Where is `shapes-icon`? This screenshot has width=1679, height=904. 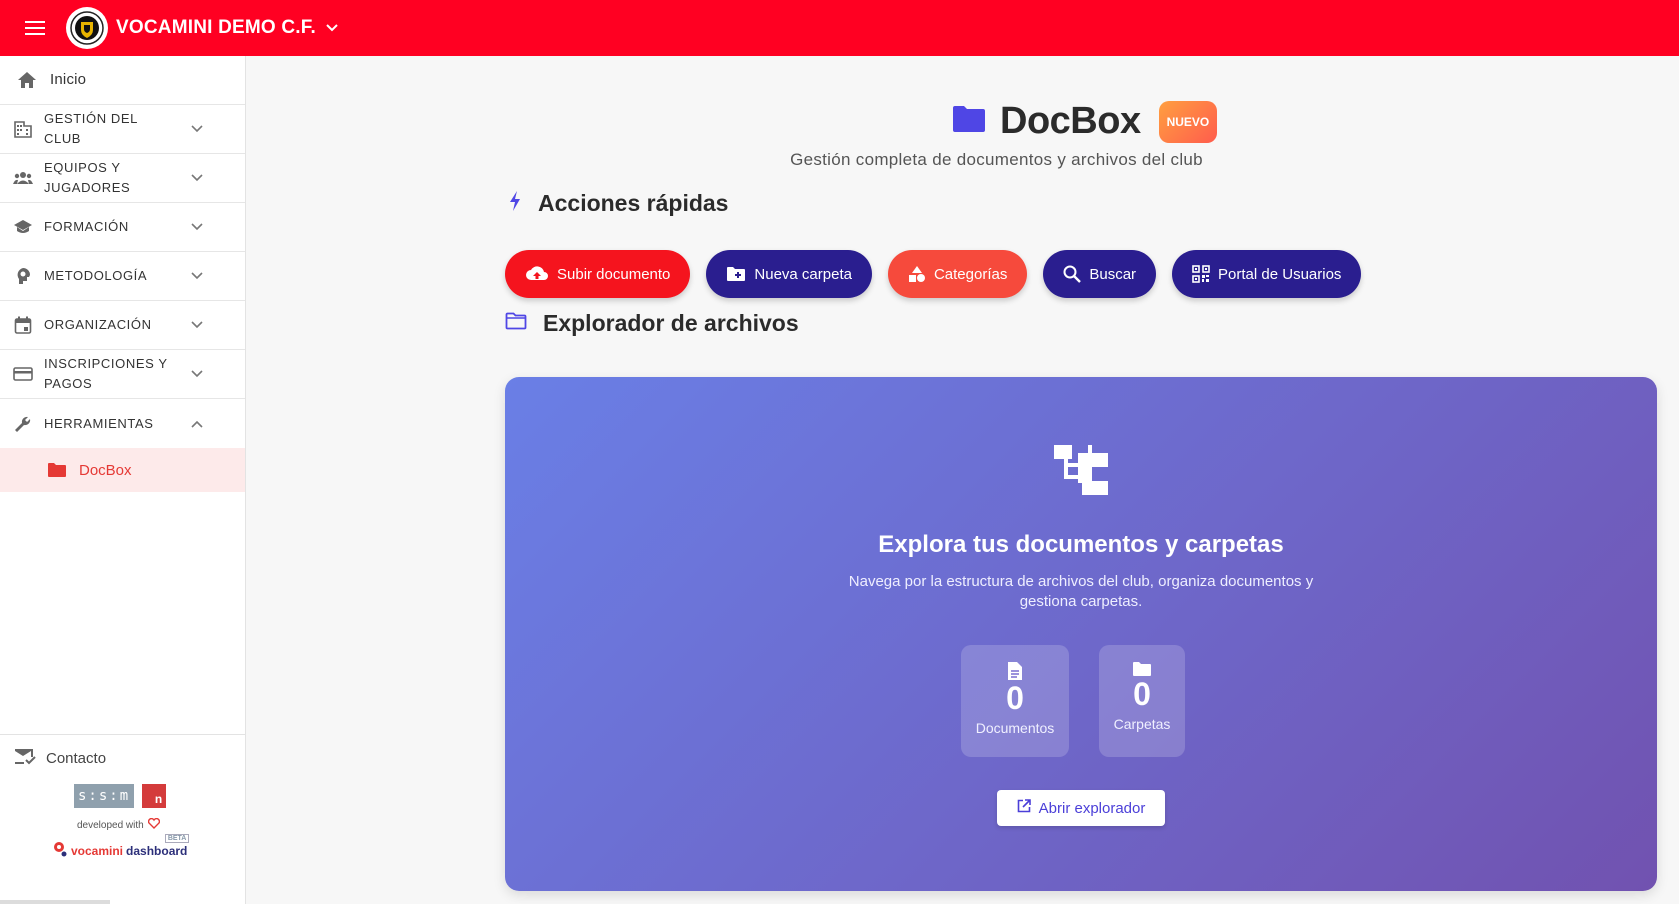 shapes-icon is located at coordinates (917, 274).